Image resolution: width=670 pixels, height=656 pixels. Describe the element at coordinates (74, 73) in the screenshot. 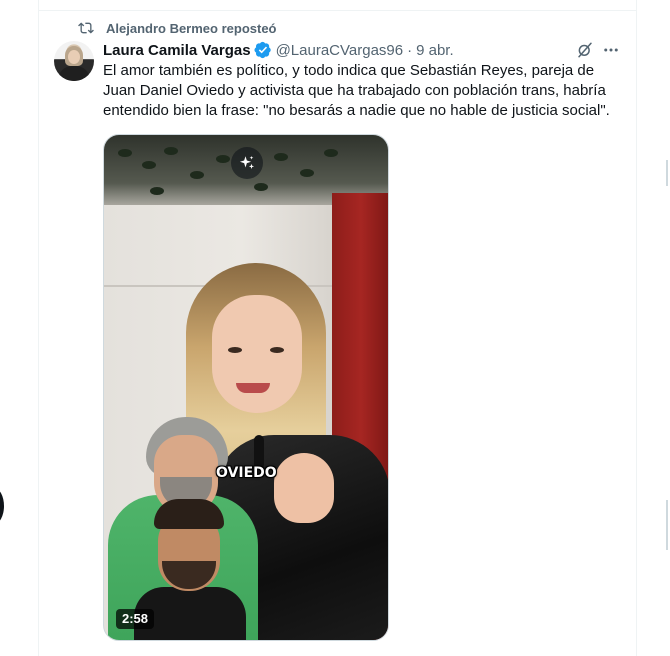

I see `avatar-body` at that location.